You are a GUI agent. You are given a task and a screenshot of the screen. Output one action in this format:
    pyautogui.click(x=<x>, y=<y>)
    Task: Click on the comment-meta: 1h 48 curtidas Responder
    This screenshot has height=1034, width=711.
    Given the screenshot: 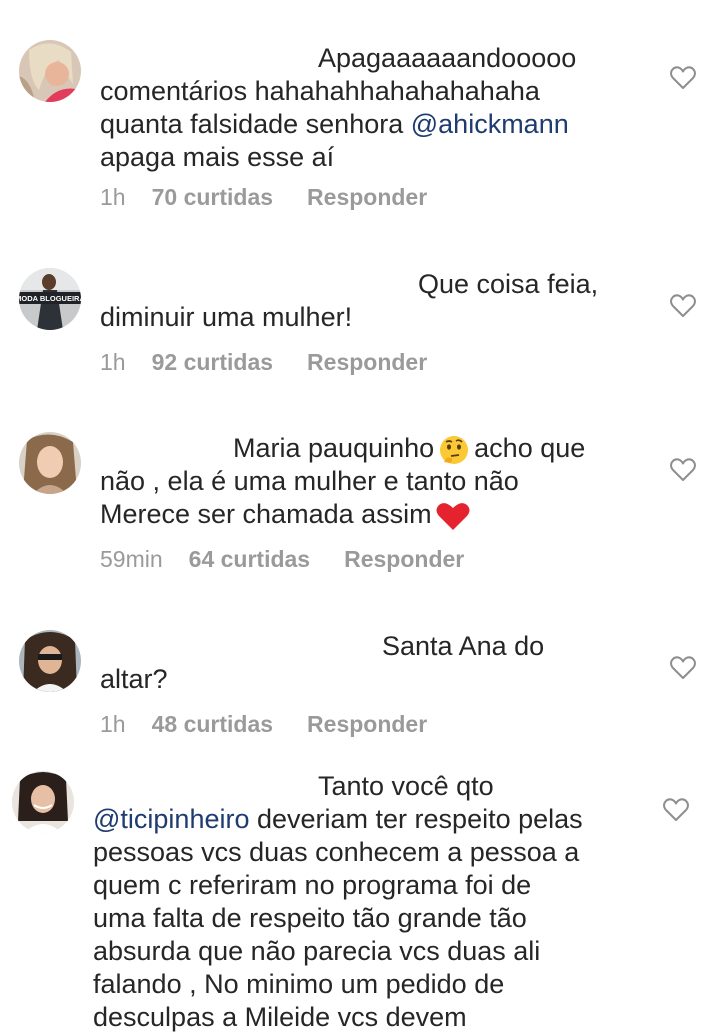 What is the action you would take?
    pyautogui.click(x=263, y=724)
    